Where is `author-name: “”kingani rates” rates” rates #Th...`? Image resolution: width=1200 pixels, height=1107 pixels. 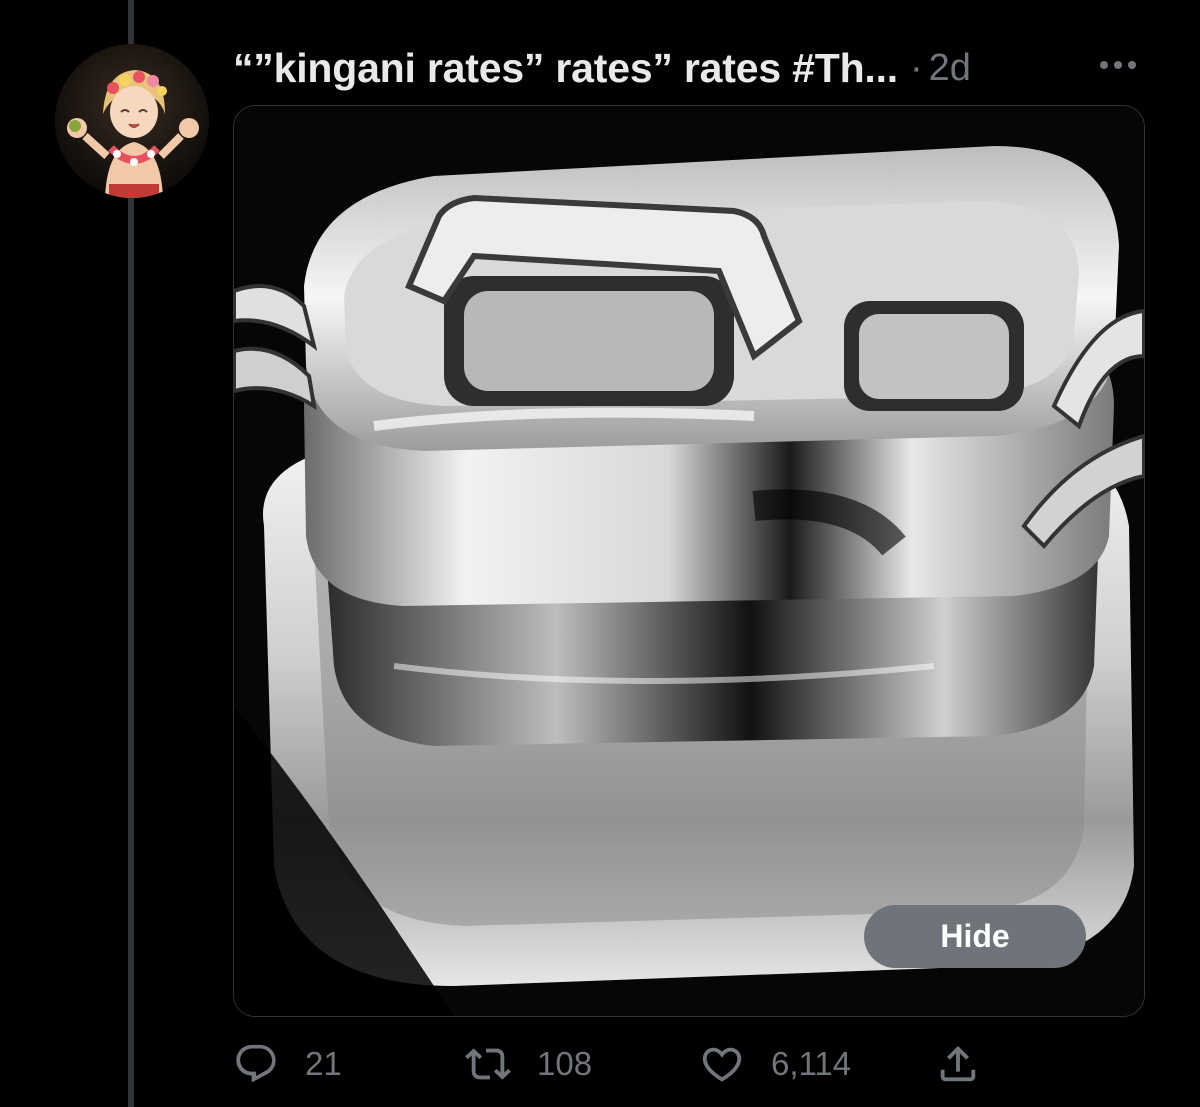 author-name: “”kingani rates” rates” rates #Th... is located at coordinates (565, 68).